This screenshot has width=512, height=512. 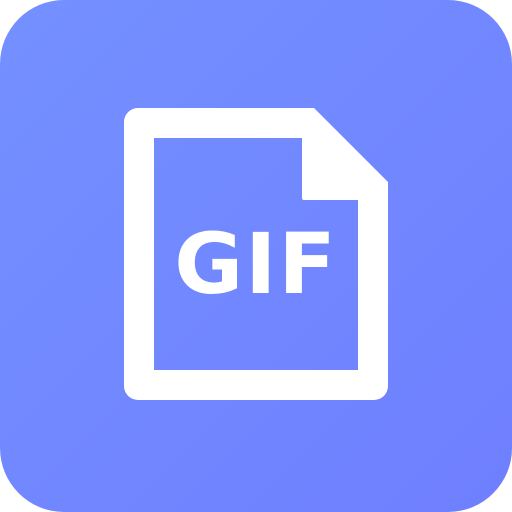 I want to click on gif-label: GIF, so click(x=256, y=264).